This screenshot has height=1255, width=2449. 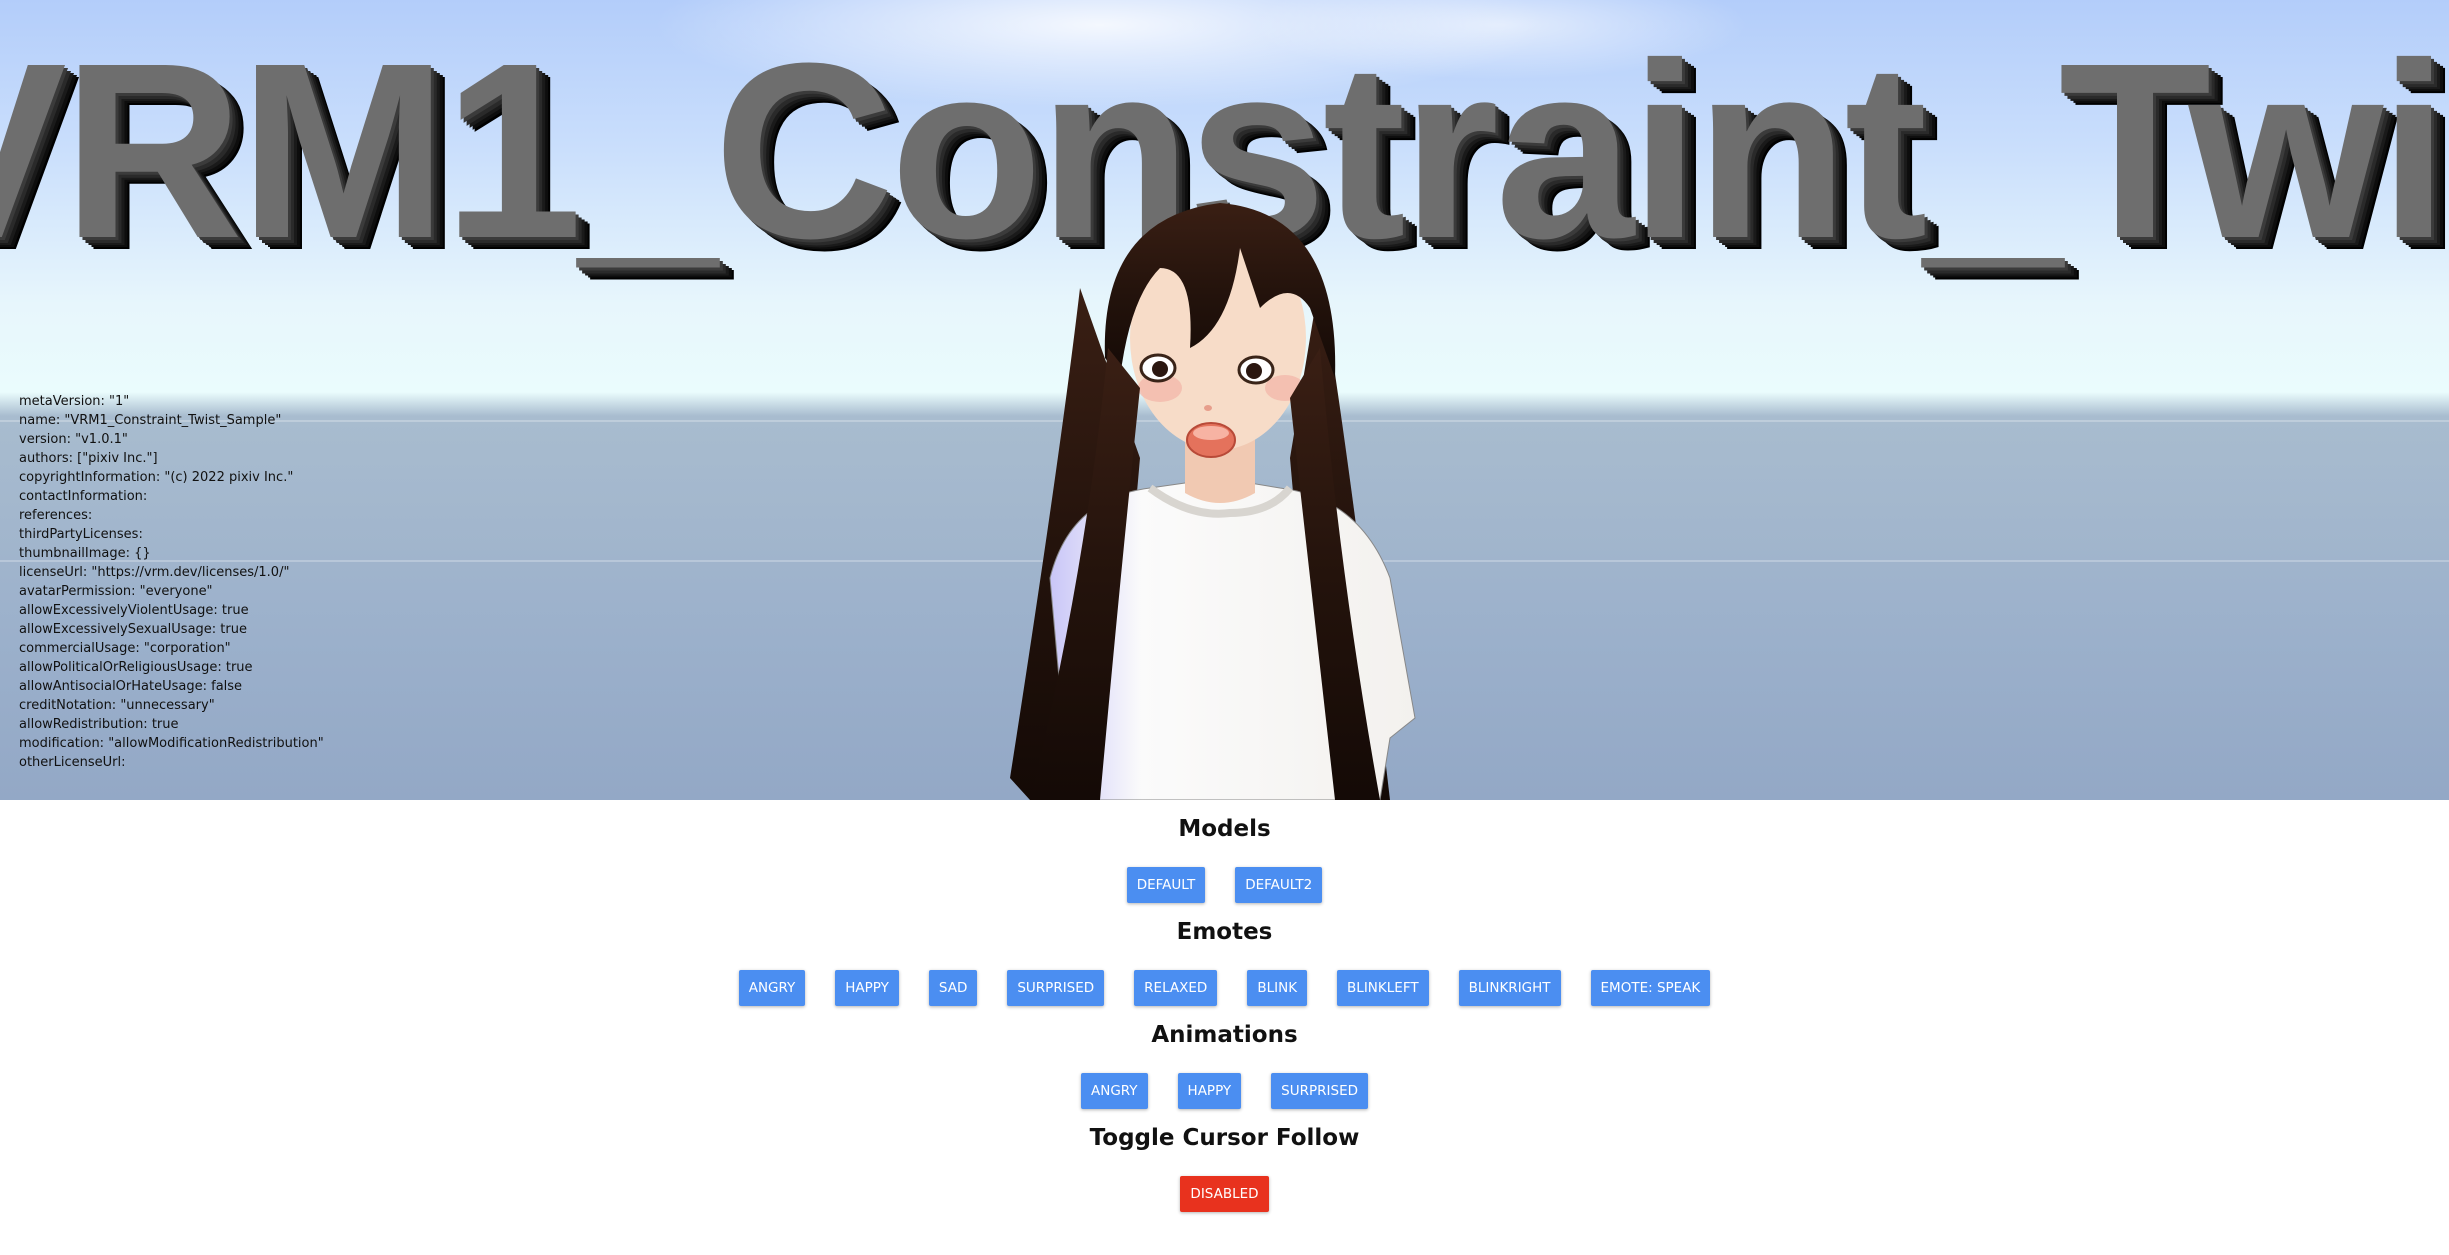 I want to click on emote-surprised-button: SURPRISED, so click(x=1056, y=988).